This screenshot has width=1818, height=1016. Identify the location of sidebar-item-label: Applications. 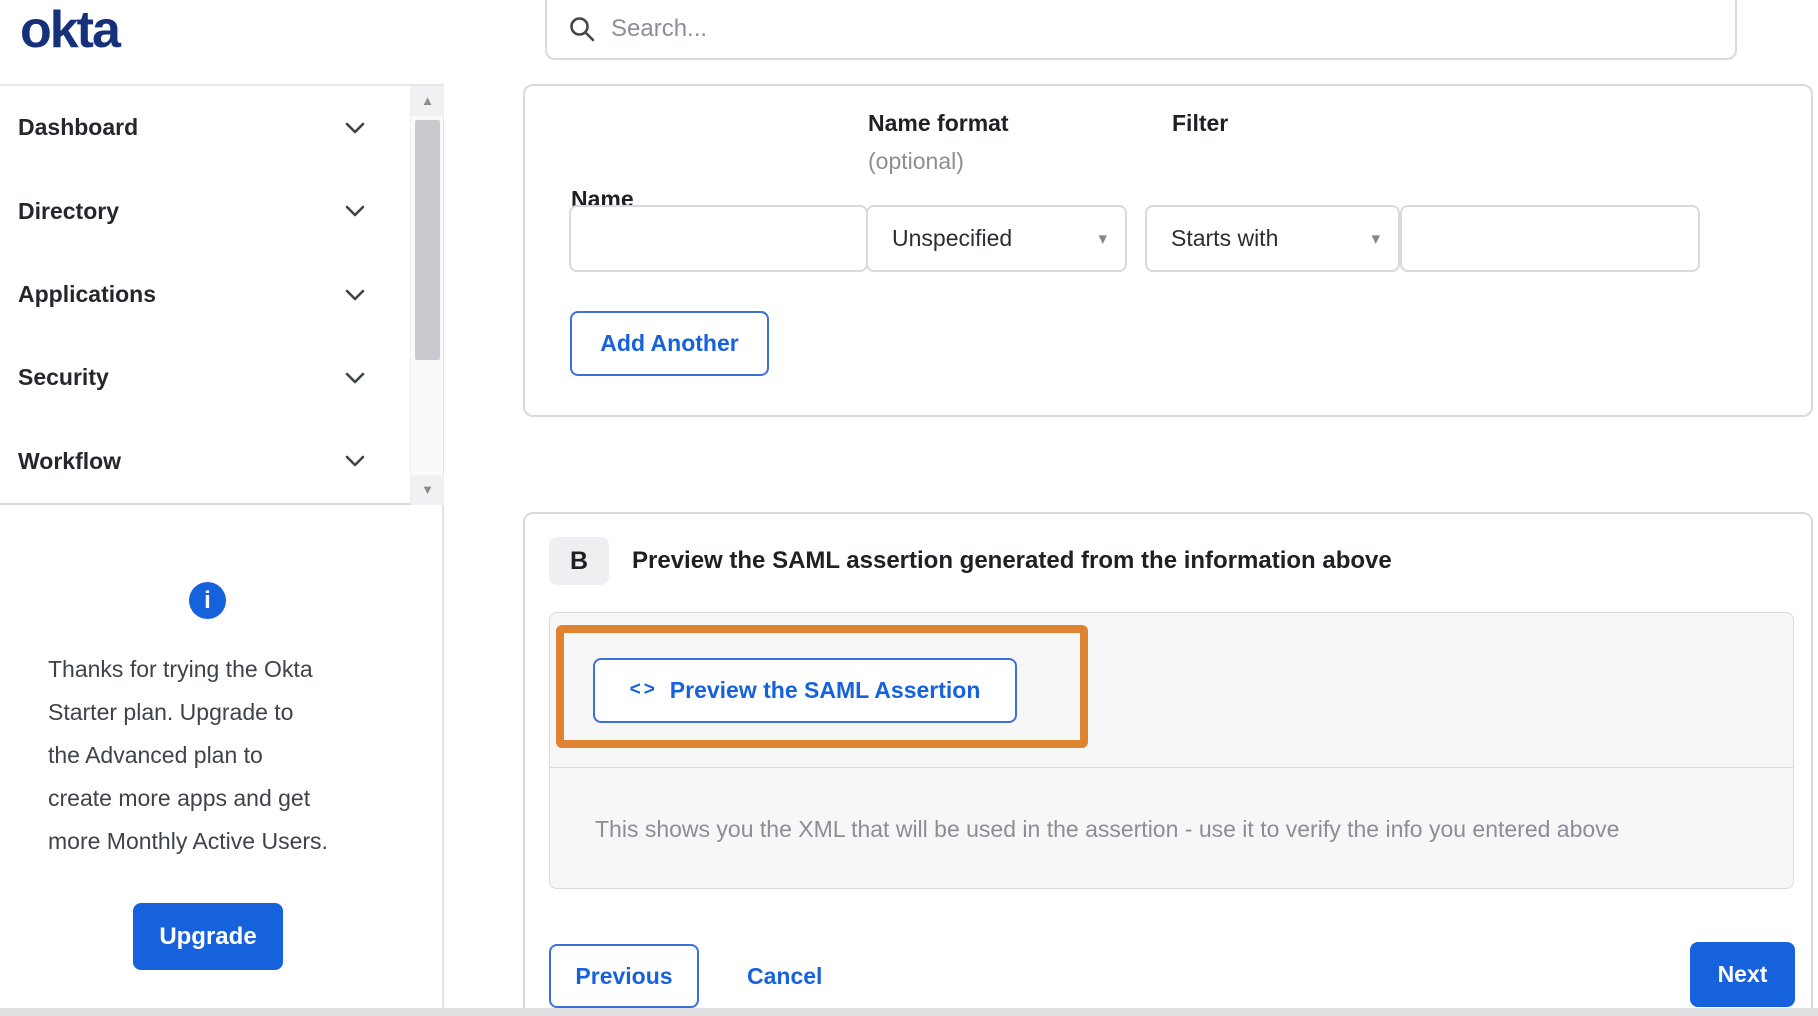
(87, 294).